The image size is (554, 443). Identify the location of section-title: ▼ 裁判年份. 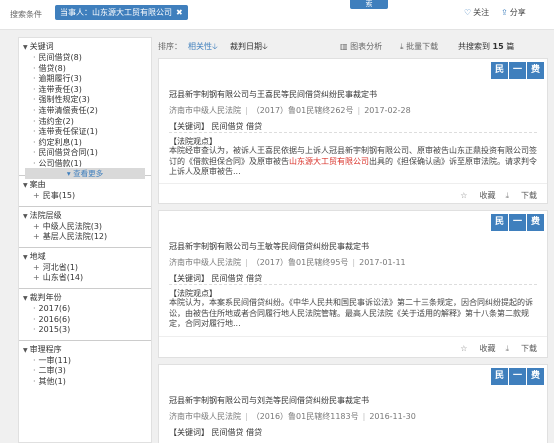
(85, 298).